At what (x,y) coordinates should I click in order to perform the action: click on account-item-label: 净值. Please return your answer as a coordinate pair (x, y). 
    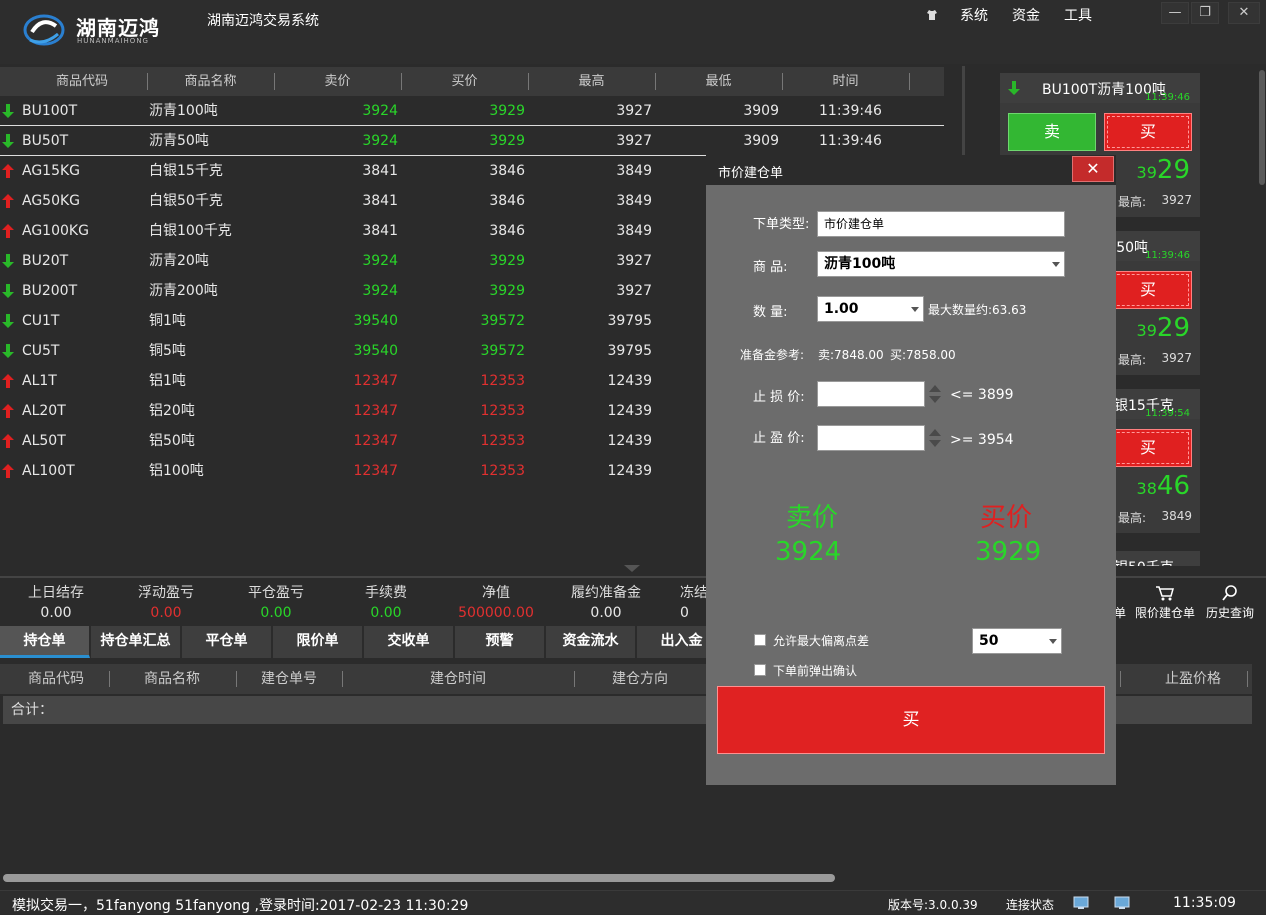
    Looking at the image, I should click on (496, 593).